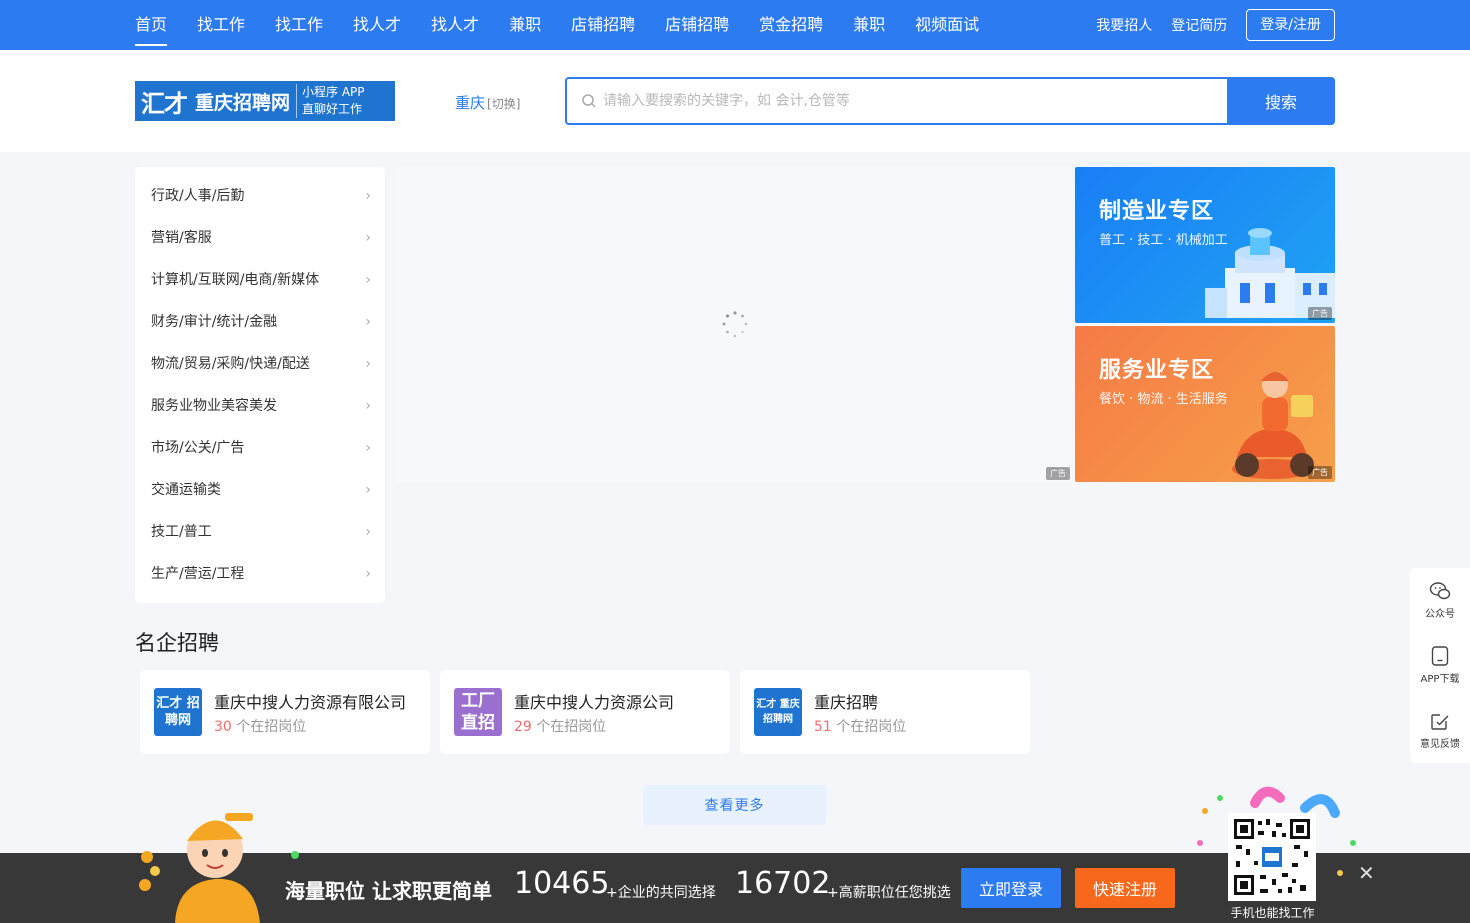  What do you see at coordinates (332, 109) in the screenshot?
I see `logo-sub-bottom: 直聊好工作` at bounding box center [332, 109].